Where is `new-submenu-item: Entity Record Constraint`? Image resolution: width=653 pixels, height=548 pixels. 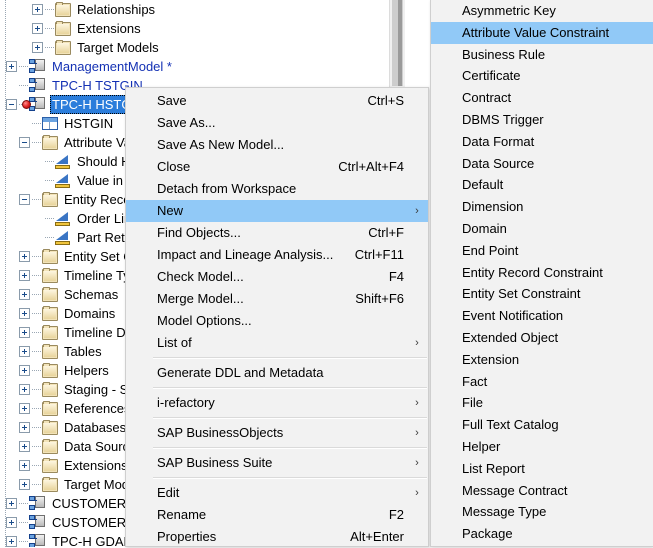 new-submenu-item: Entity Record Constraint is located at coordinates (542, 273).